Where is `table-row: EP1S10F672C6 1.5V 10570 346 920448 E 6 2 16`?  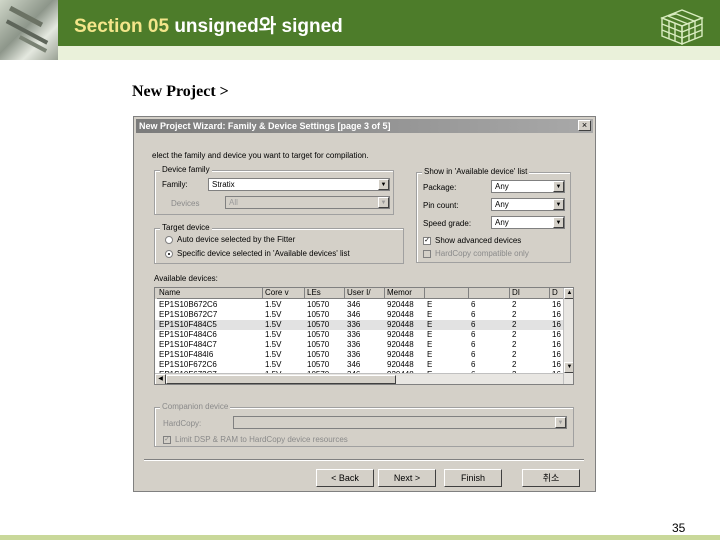 table-row: EP1S10F672C6 1.5V 10570 346 920448 E 6 2 16 is located at coordinates (364, 365).